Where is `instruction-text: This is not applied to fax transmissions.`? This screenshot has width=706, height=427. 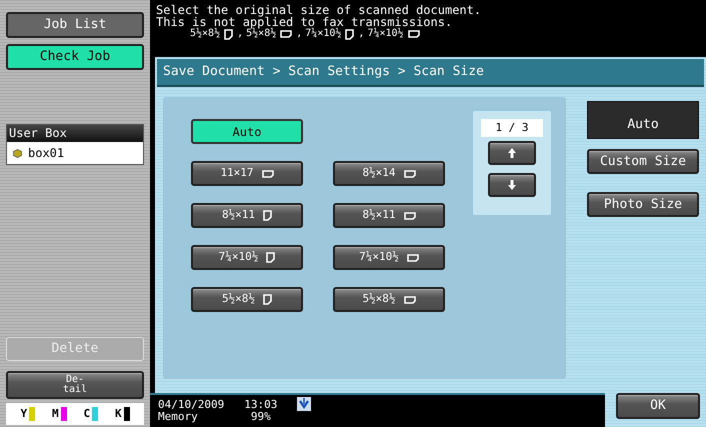
instruction-text: This is not applied to fax transmissions. is located at coordinates (305, 22).